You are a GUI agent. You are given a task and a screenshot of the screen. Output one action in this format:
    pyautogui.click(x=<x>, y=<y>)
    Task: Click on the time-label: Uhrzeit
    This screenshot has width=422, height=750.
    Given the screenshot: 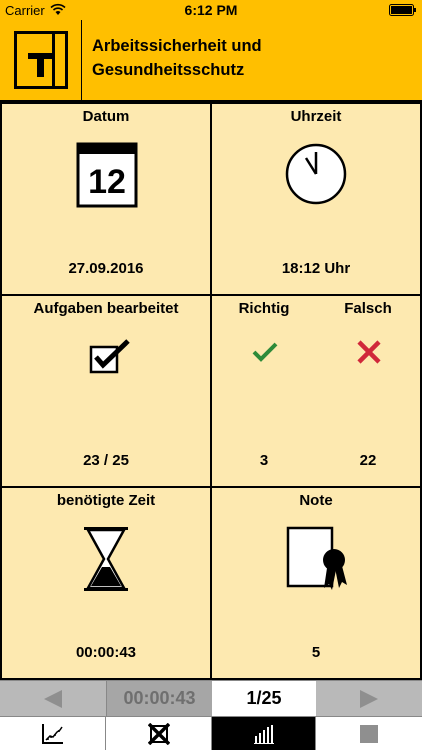 What is the action you would take?
    pyautogui.click(x=316, y=116)
    